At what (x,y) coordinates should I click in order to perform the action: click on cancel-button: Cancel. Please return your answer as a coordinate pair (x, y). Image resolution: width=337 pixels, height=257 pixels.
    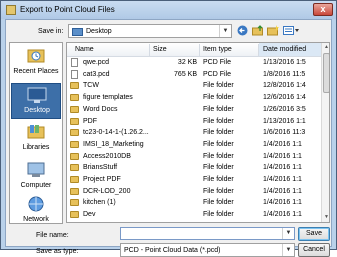
    Looking at the image, I should click on (314, 250).